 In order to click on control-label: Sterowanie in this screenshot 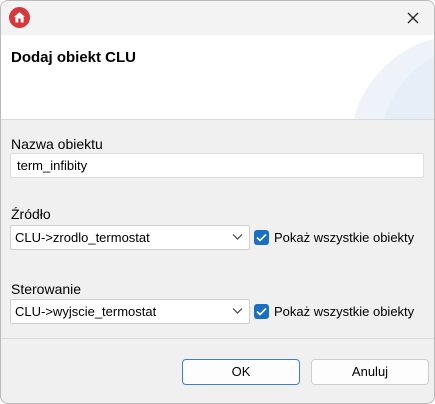, I will do `click(46, 289)`.